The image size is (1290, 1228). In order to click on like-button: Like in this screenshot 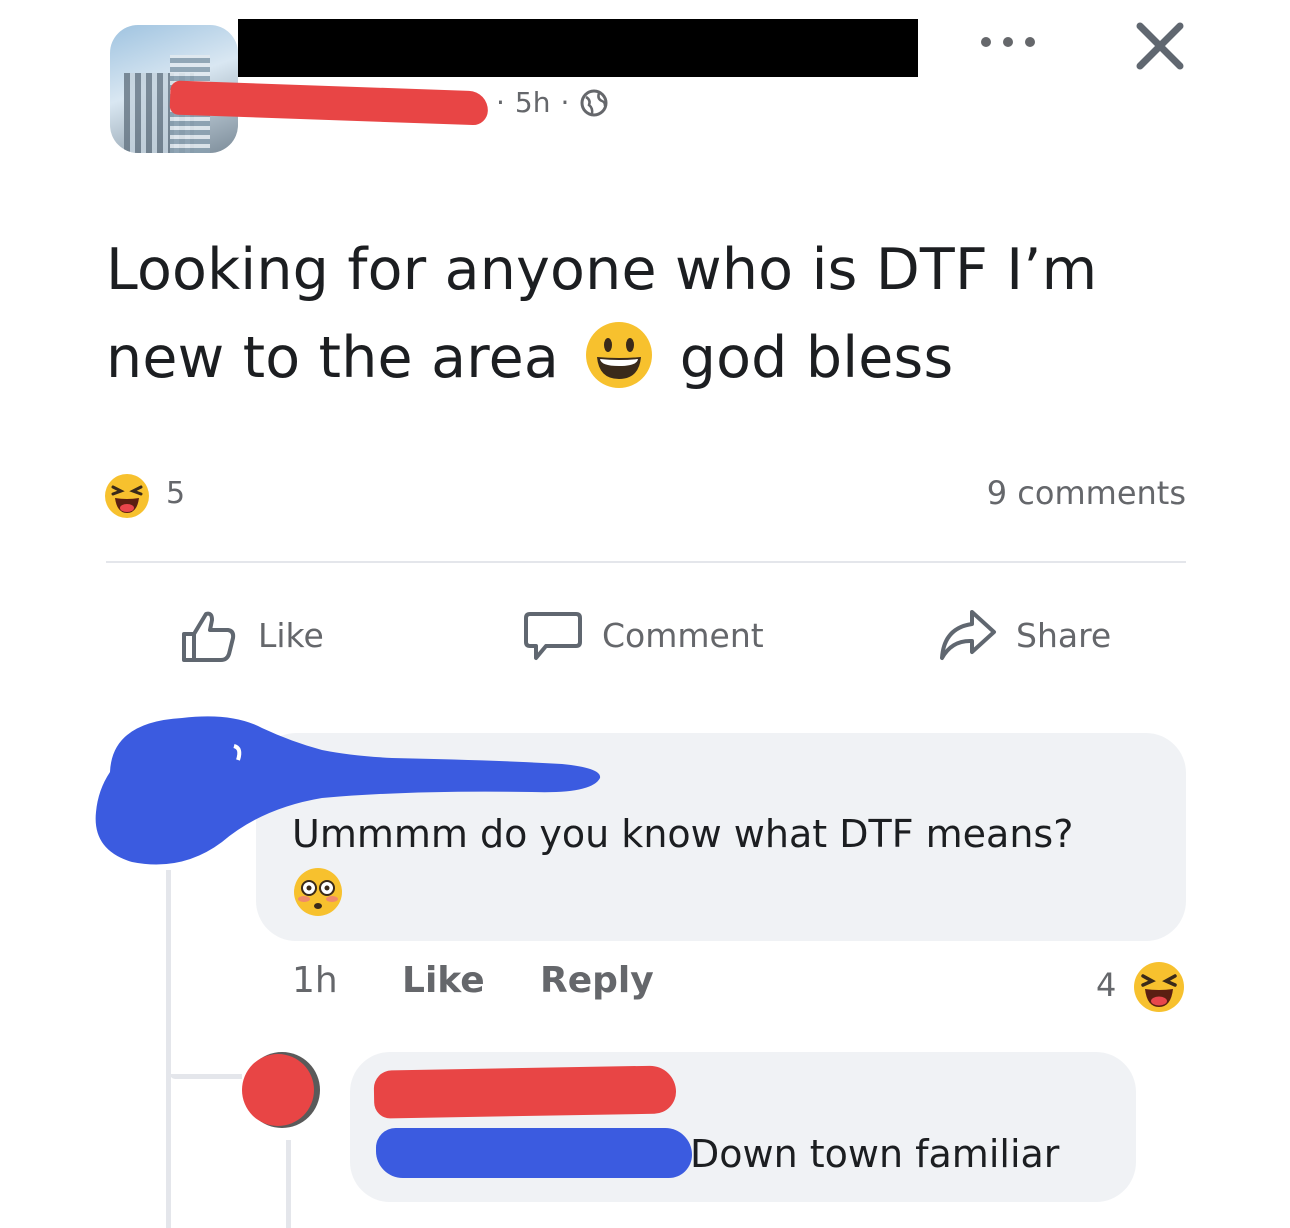, I will do `click(251, 635)`.